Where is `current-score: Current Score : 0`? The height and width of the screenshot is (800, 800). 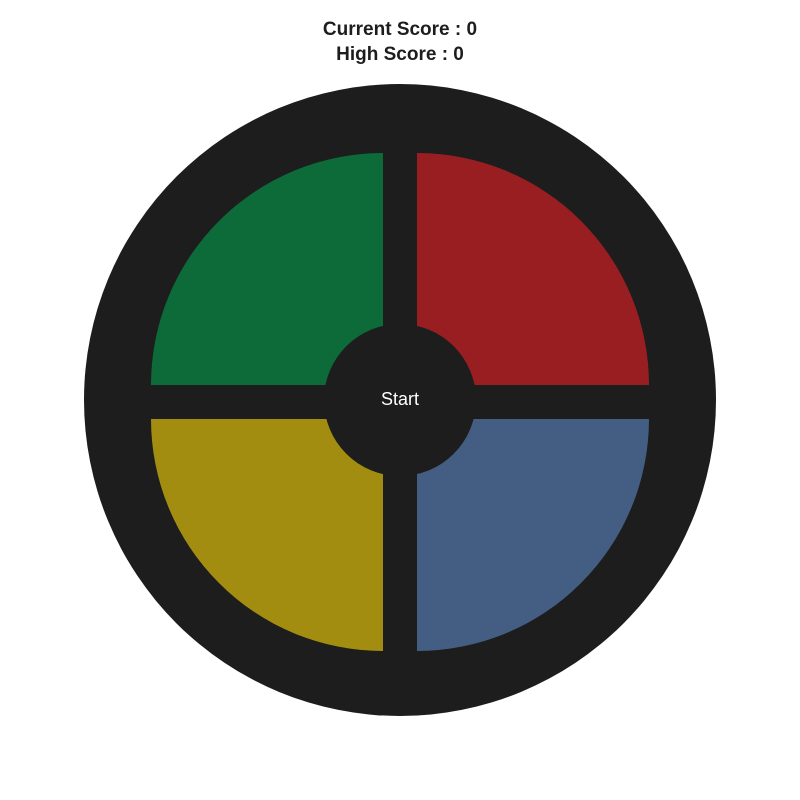
current-score: Current Score : 0 is located at coordinates (400, 29).